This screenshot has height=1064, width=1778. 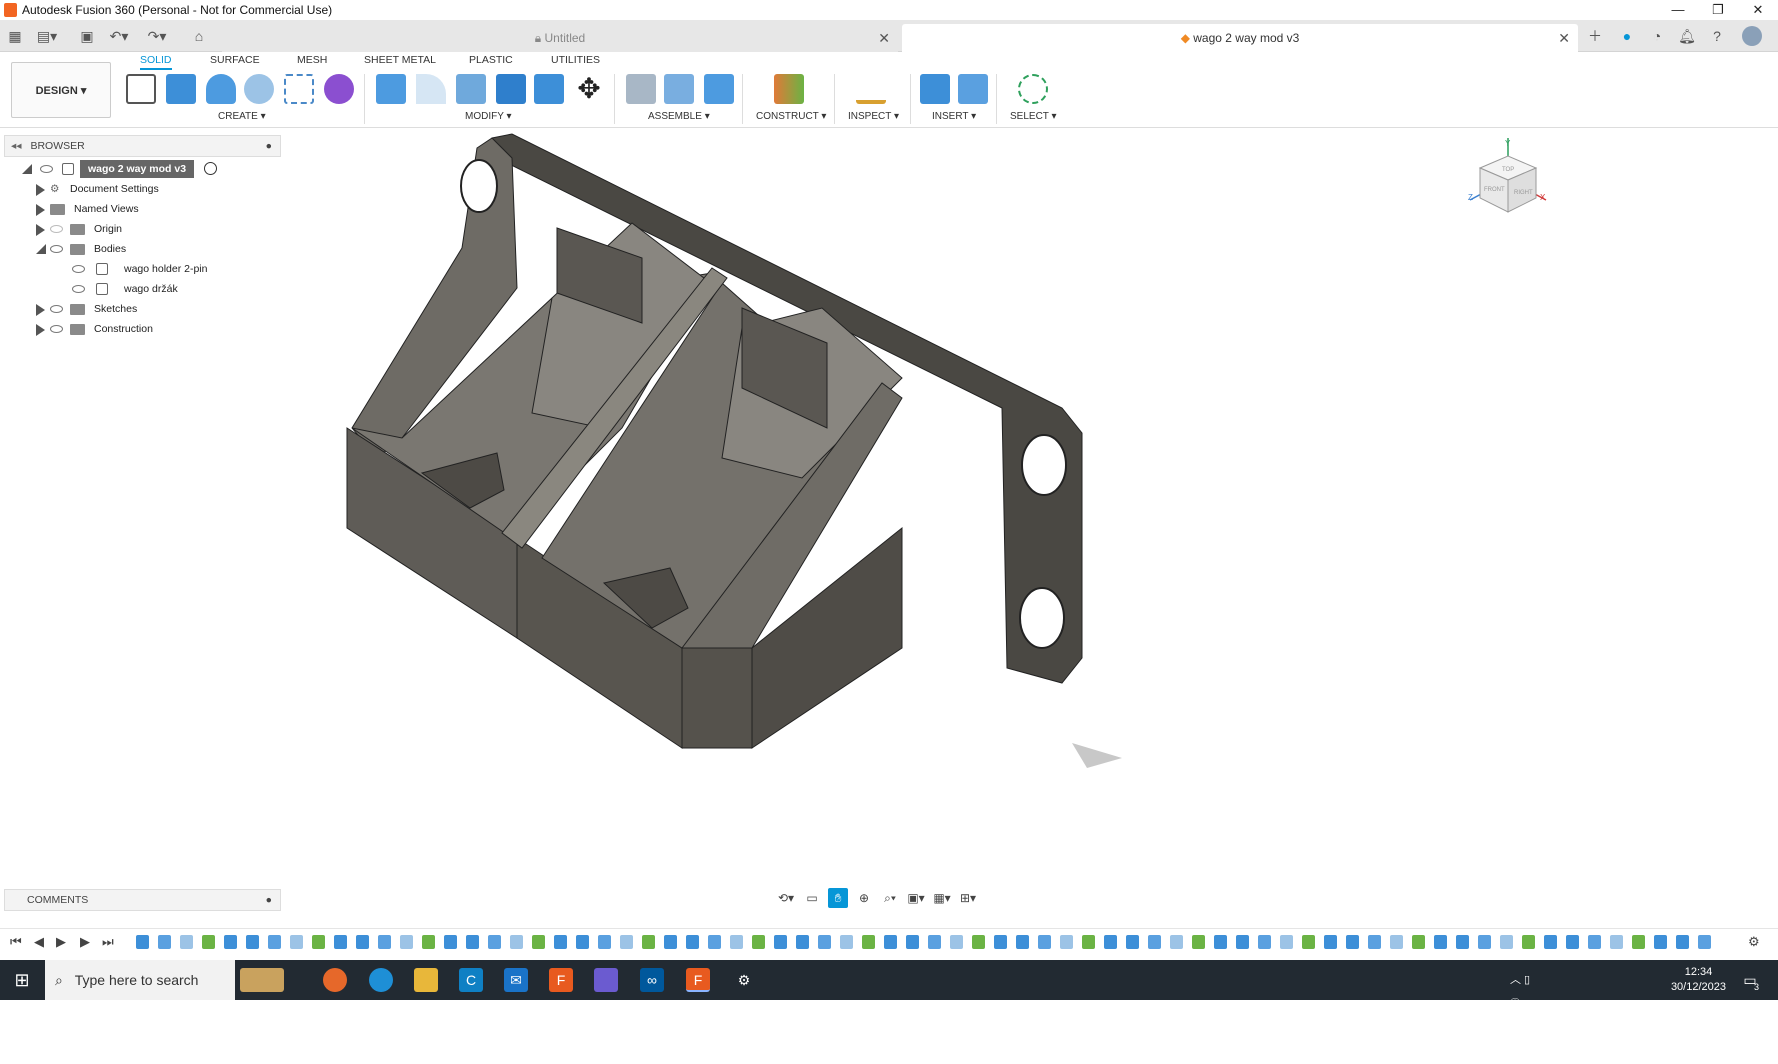 What do you see at coordinates (1754, 942) in the screenshot?
I see `timeline-settings-icon: ⚙` at bounding box center [1754, 942].